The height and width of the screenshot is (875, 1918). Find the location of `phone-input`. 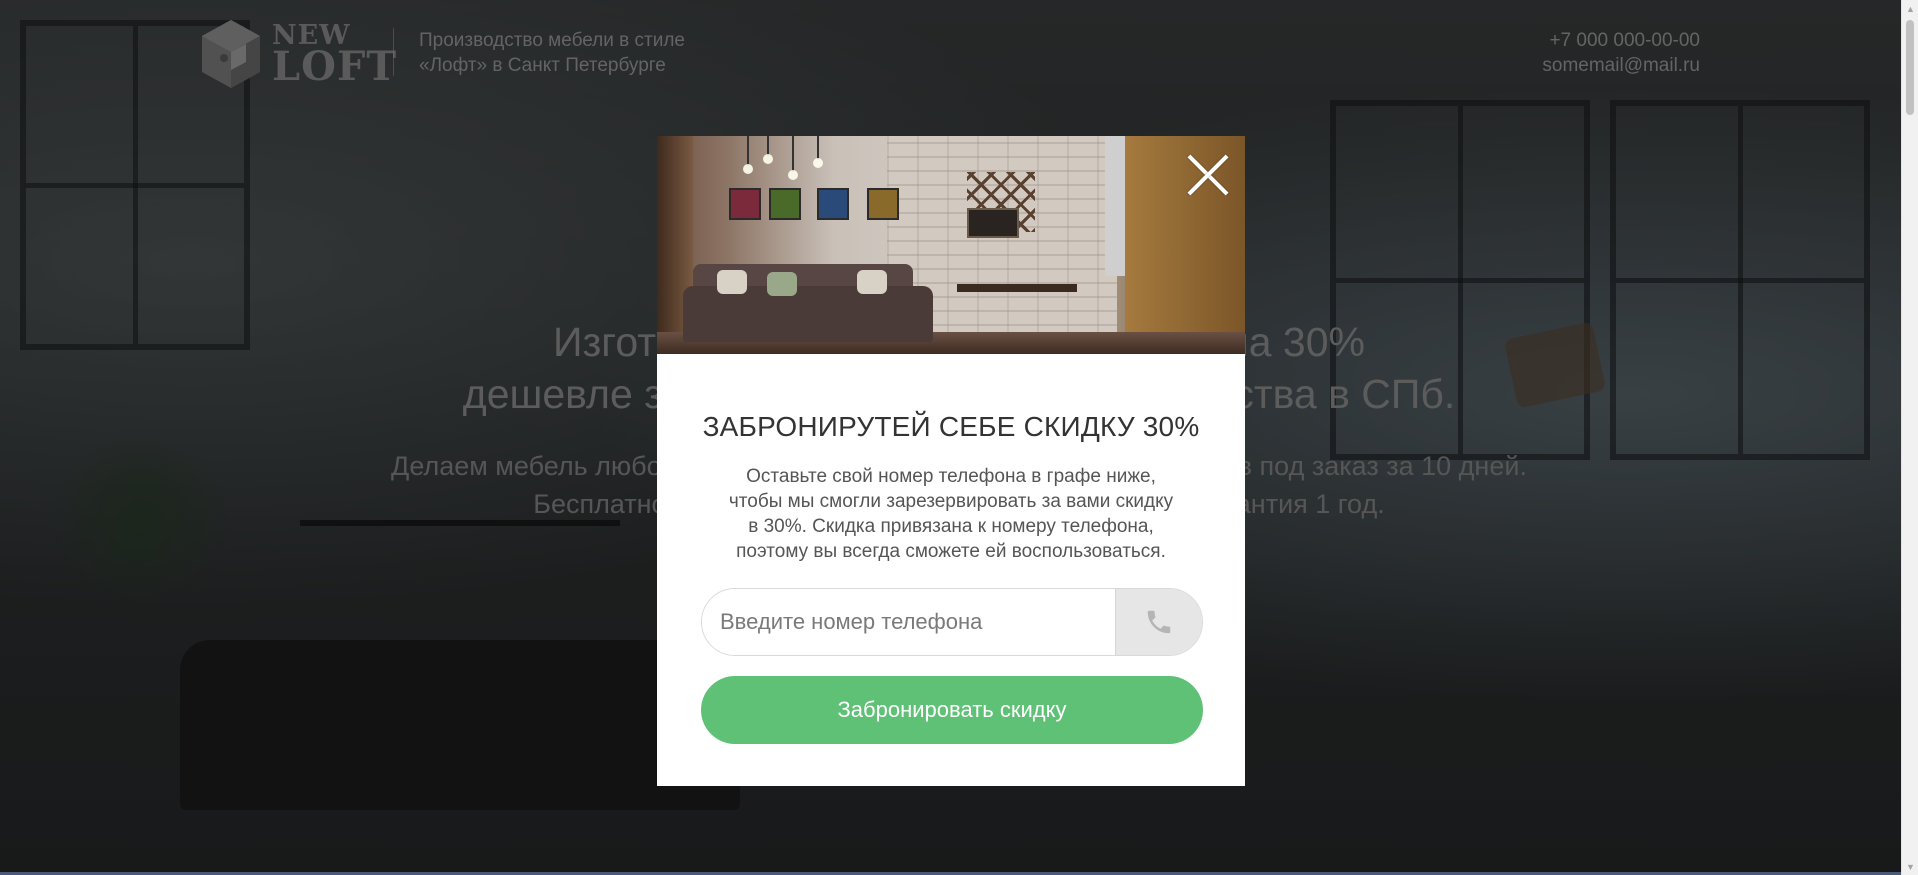

phone-input is located at coordinates (908, 622).